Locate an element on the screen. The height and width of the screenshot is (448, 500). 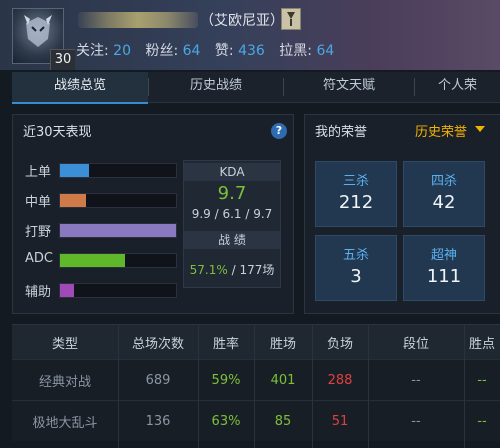
role-bar-top is located at coordinates (74, 170).